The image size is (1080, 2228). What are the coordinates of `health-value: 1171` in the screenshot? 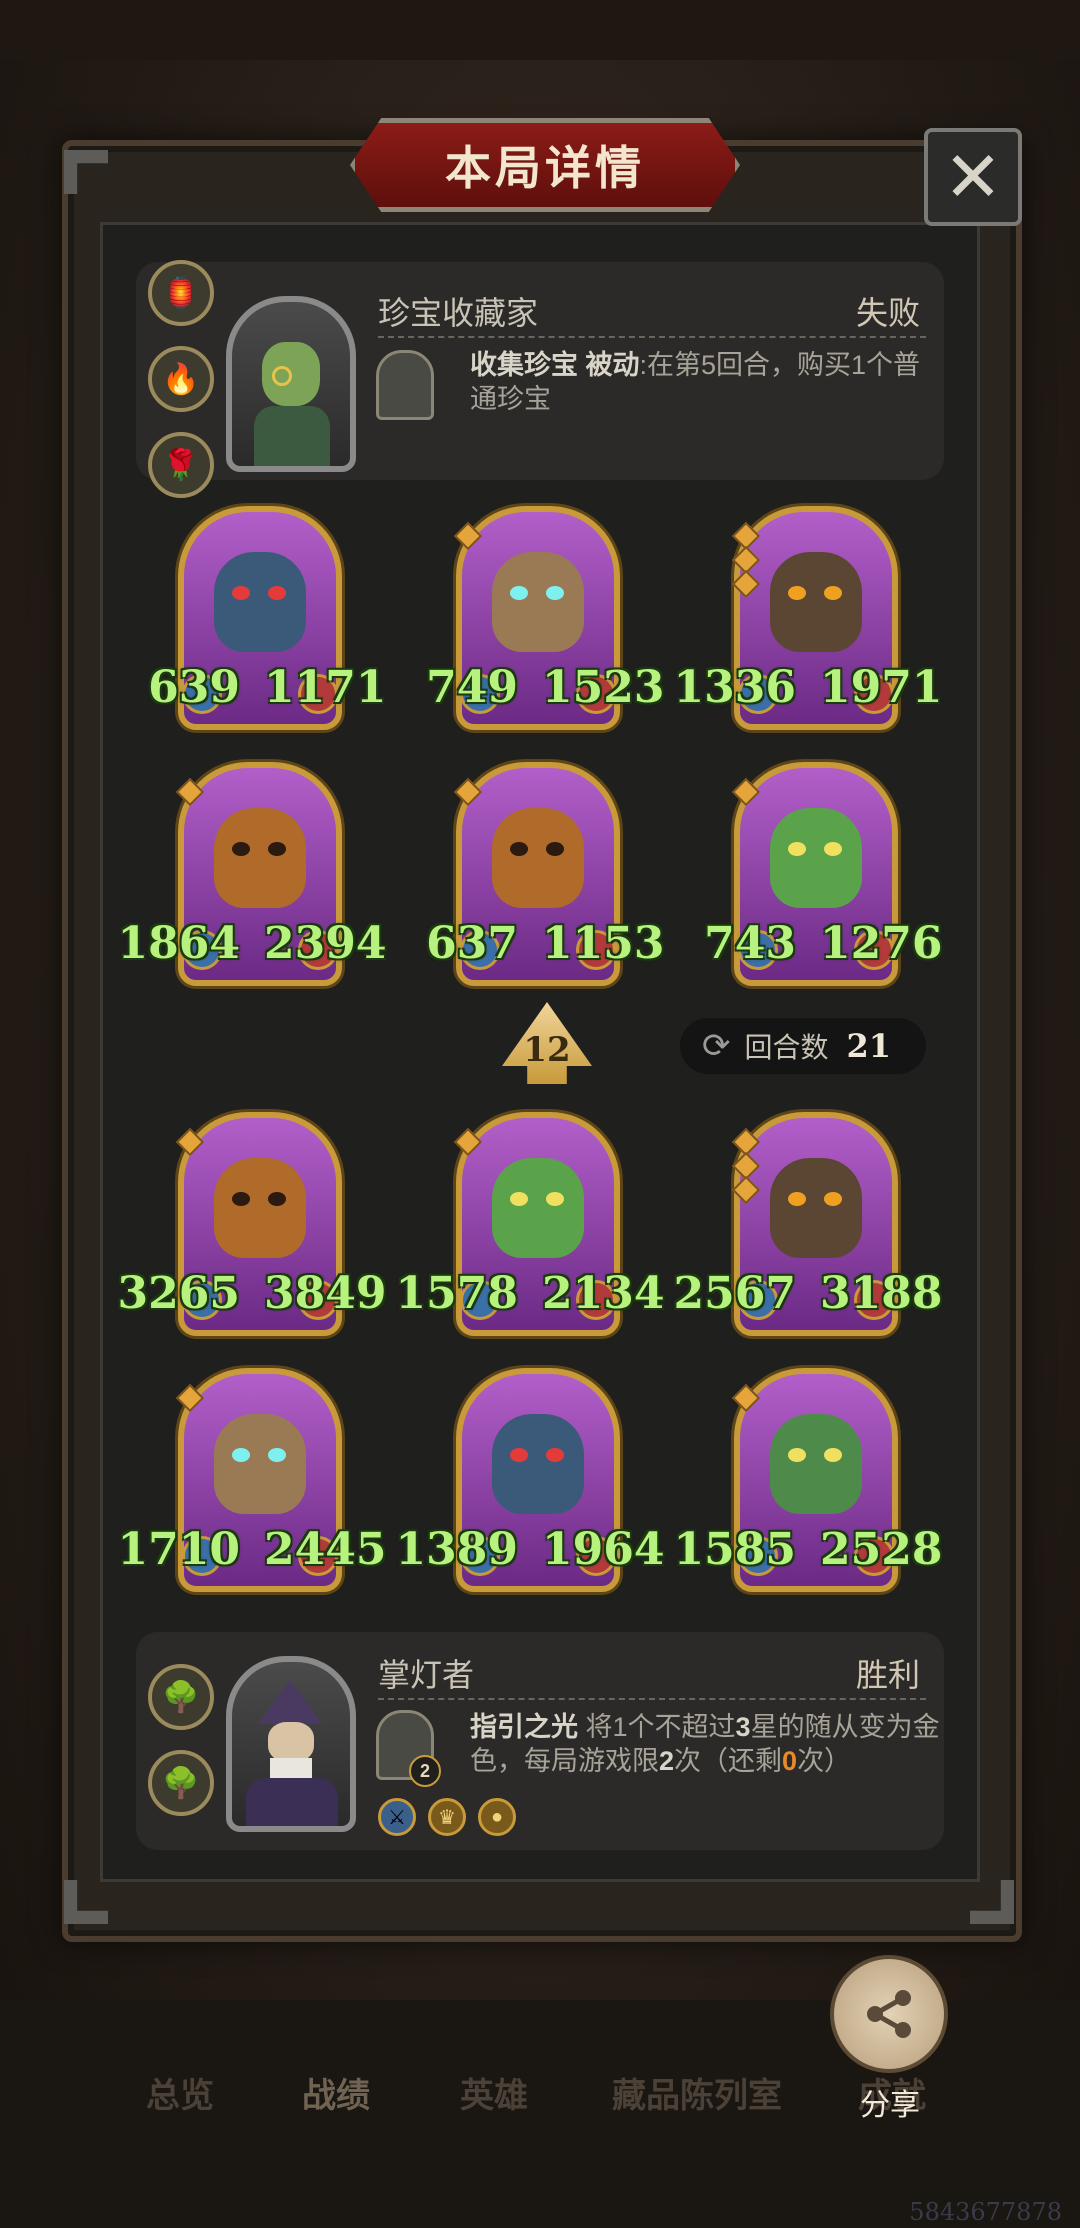 It's located at (325, 687).